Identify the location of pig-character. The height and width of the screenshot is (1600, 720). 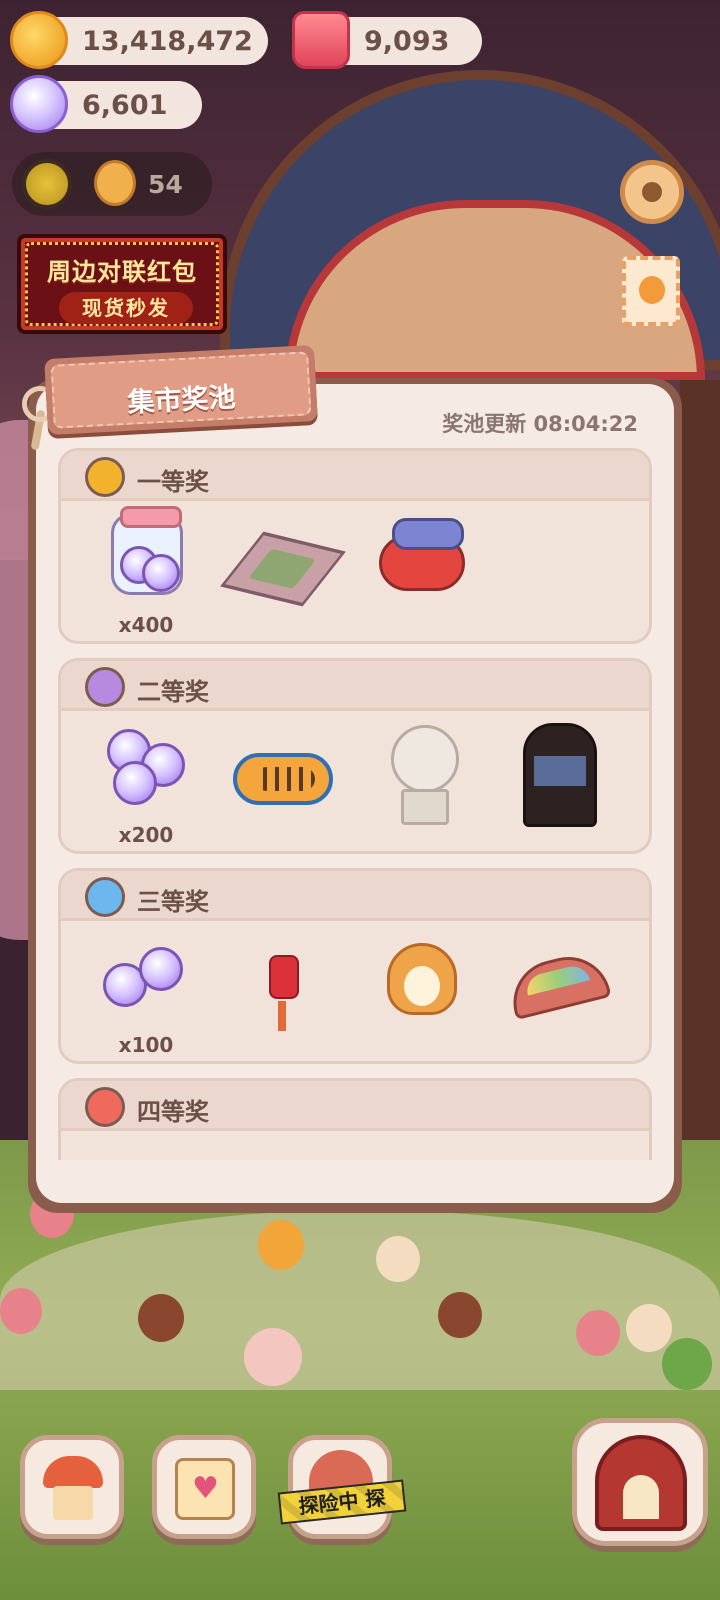
(273, 1357).